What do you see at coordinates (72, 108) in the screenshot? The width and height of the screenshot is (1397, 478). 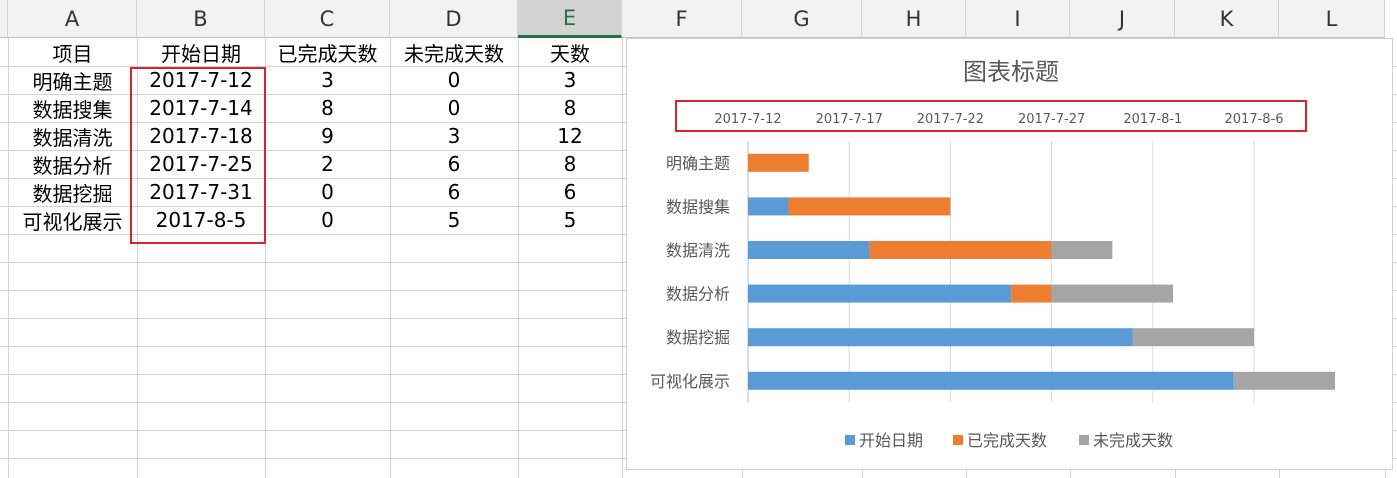 I see `table-cell: 数据搜集` at bounding box center [72, 108].